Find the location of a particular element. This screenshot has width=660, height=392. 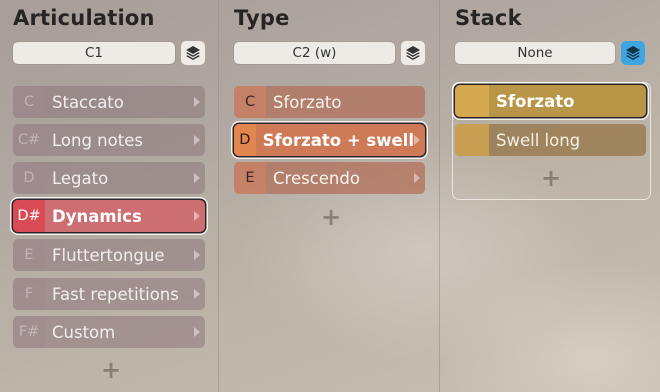

type-item-crescendo: E Crescendo is located at coordinates (329, 178).